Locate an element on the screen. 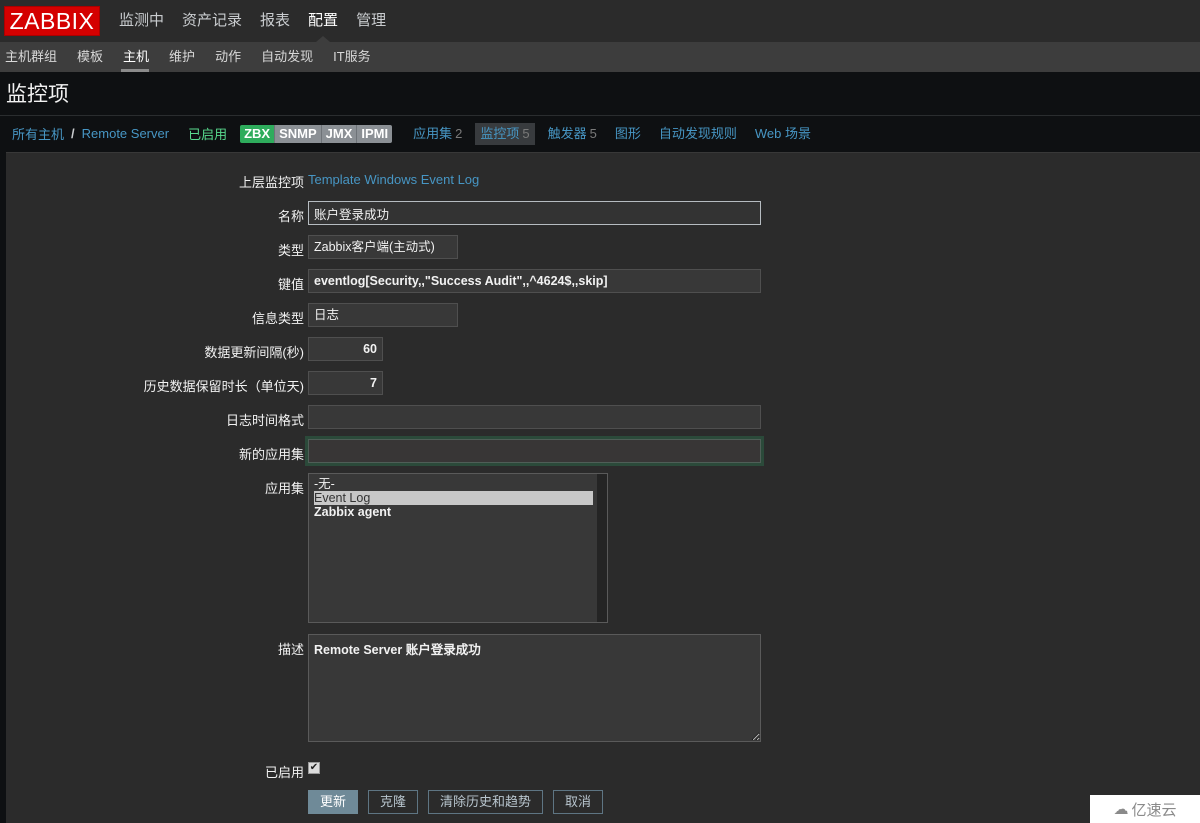 The width and height of the screenshot is (1200, 823). submenu-maintenance: 维护 is located at coordinates (184, 57).